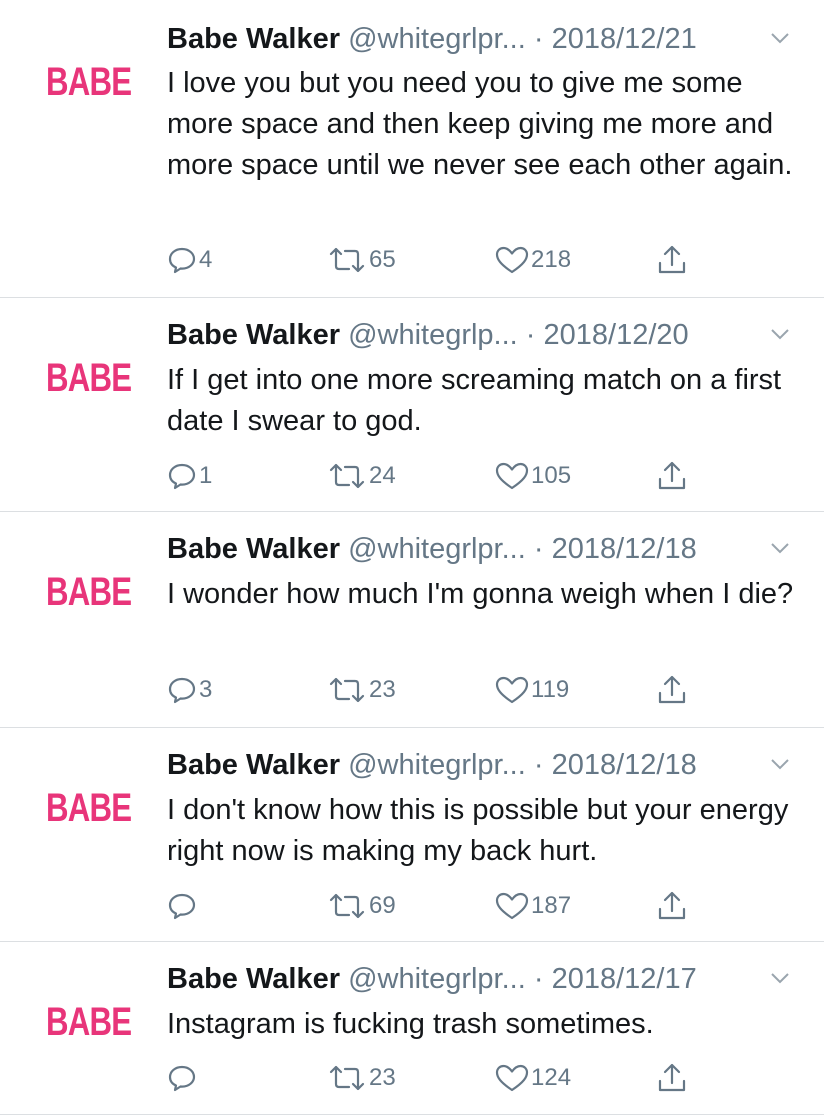 The width and height of the screenshot is (824, 1119). Describe the element at coordinates (206, 259) in the screenshot. I see `reply-count: 4` at that location.